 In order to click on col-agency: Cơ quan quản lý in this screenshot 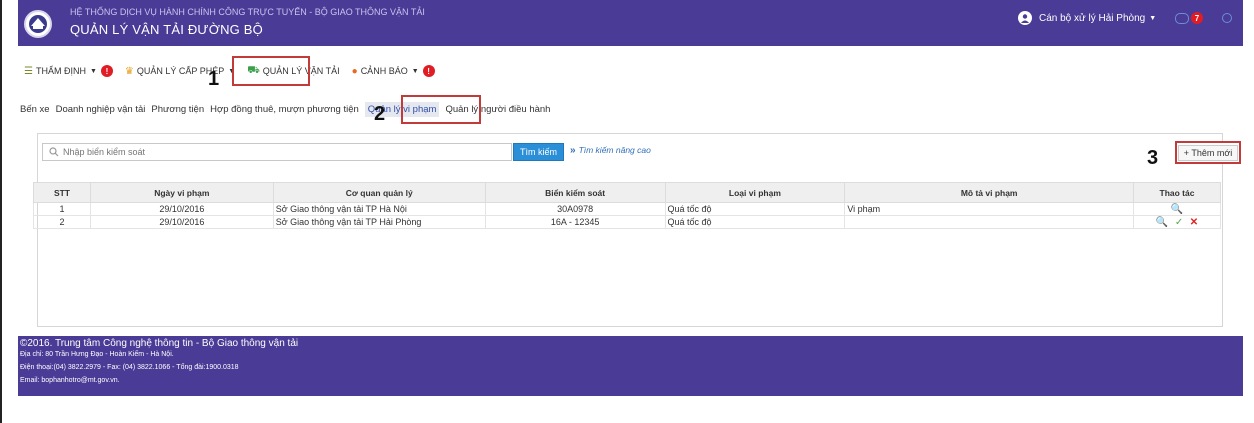, I will do `click(379, 192)`.